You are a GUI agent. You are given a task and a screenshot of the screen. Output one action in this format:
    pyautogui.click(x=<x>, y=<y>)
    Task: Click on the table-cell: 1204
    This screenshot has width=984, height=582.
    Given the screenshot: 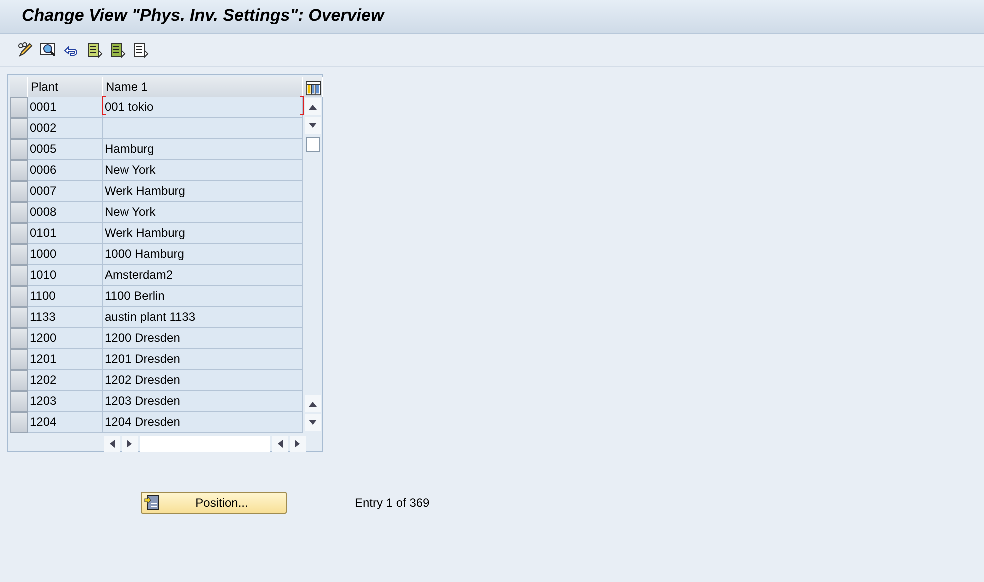 What is the action you would take?
    pyautogui.click(x=65, y=422)
    